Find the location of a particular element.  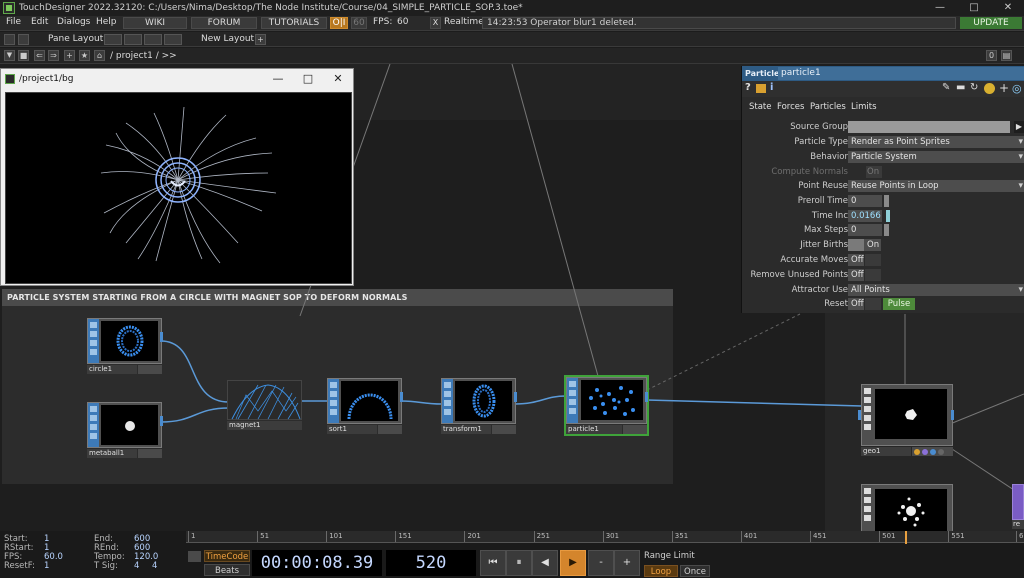

node-circle1: circle1 is located at coordinates (125, 347).